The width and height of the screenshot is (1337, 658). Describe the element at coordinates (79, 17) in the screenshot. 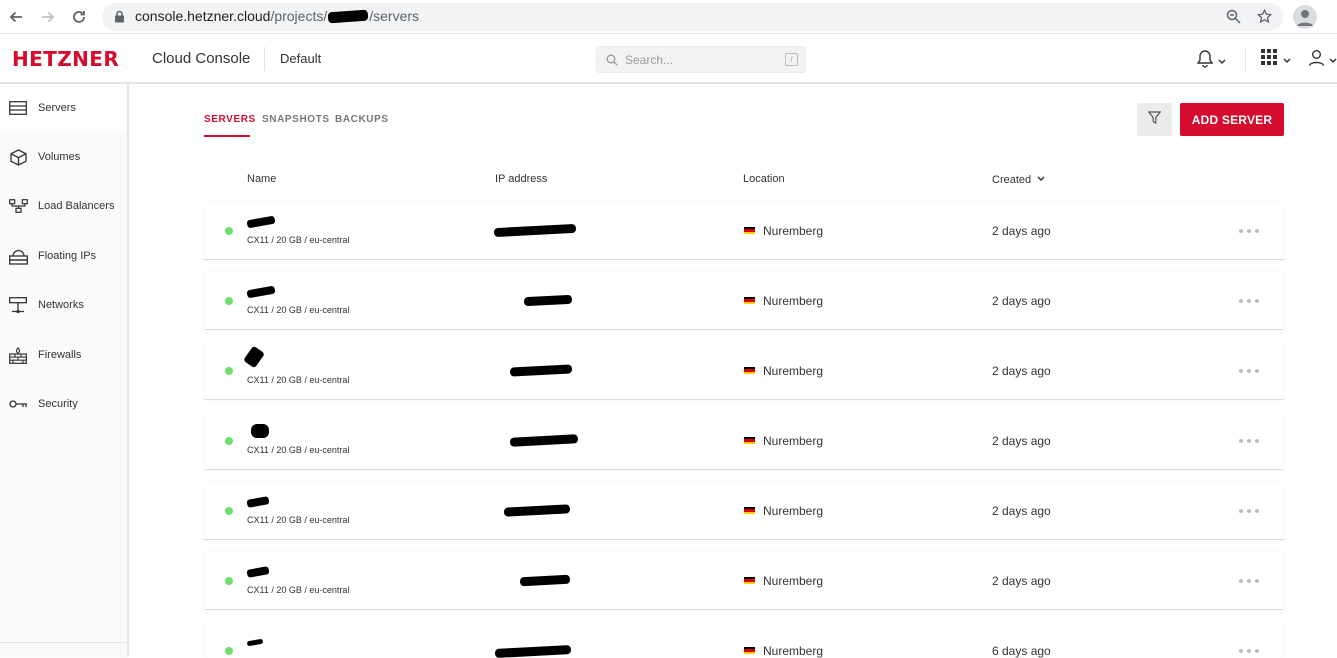

I see `reload-icon` at that location.